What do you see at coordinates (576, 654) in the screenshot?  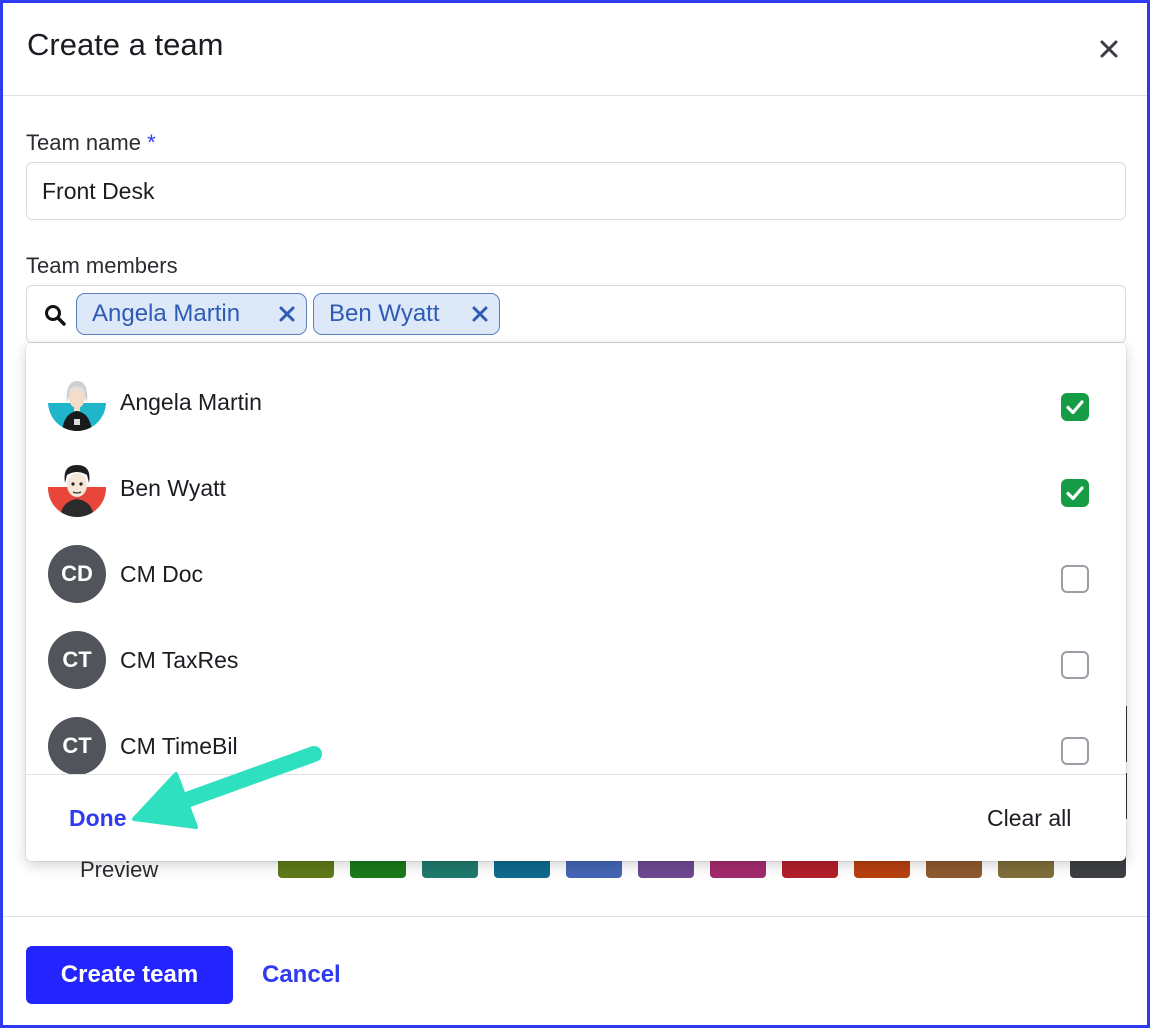 I see `member-option-cm-taxres: CT CM TaxRes` at bounding box center [576, 654].